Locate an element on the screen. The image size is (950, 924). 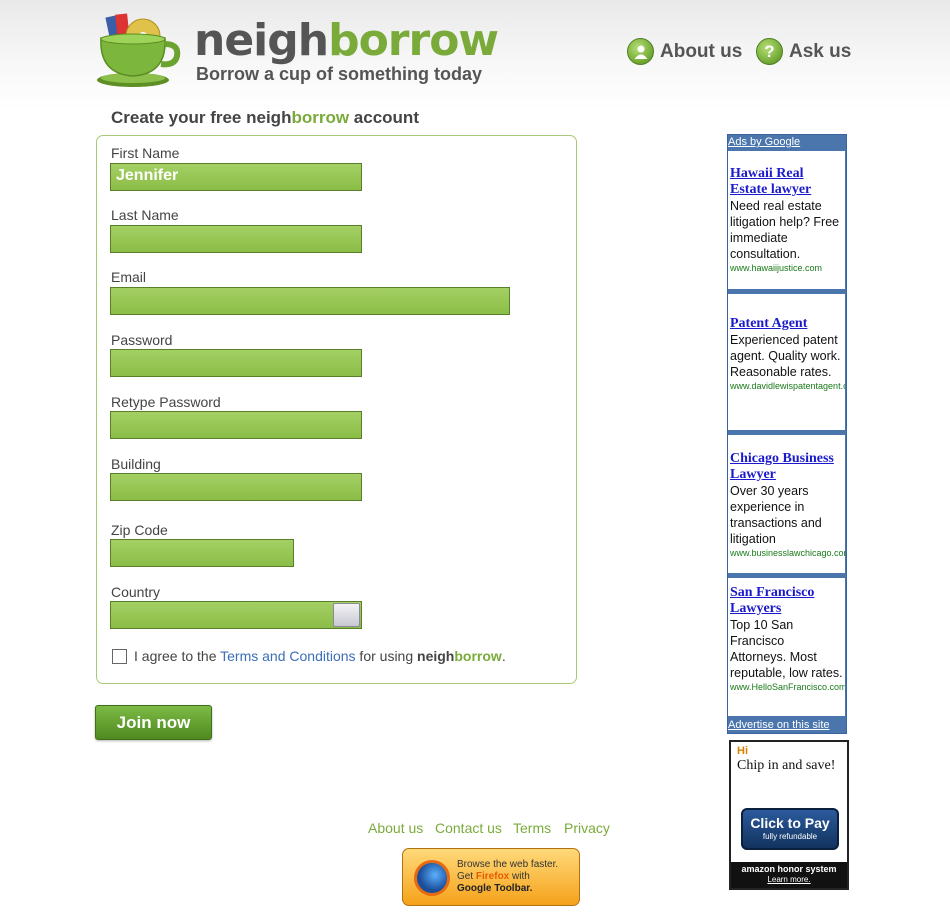
header-about-link: About us is located at coordinates (684, 51).